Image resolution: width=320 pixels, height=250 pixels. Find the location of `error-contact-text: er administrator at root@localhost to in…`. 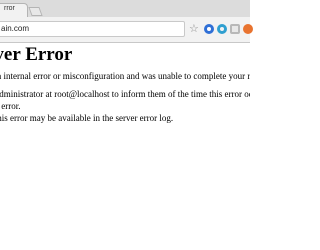

error-contact-text: er administrator at root@localhost to in… is located at coordinates (125, 100).